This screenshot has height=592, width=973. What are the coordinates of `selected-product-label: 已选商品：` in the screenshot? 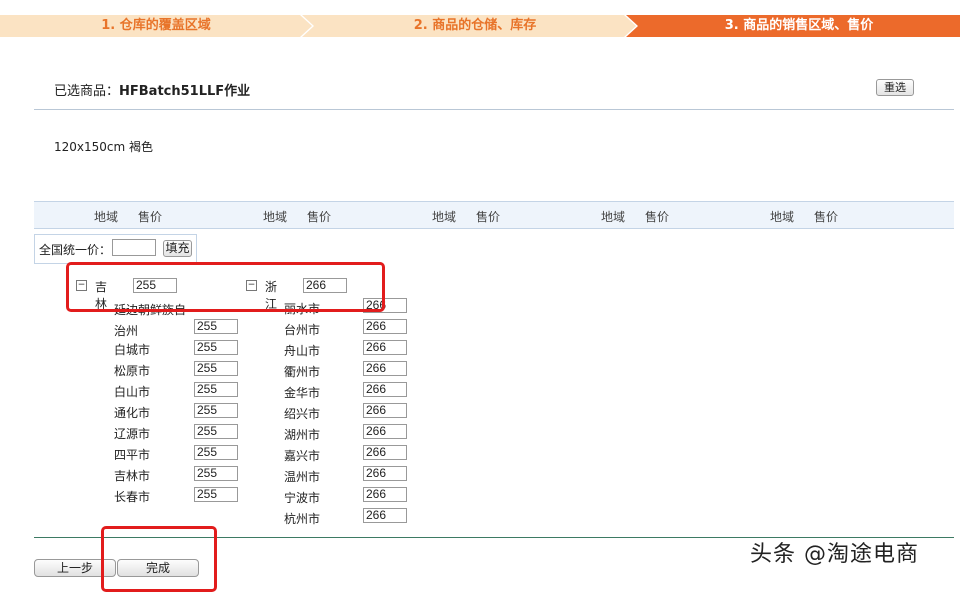 It's located at (87, 91).